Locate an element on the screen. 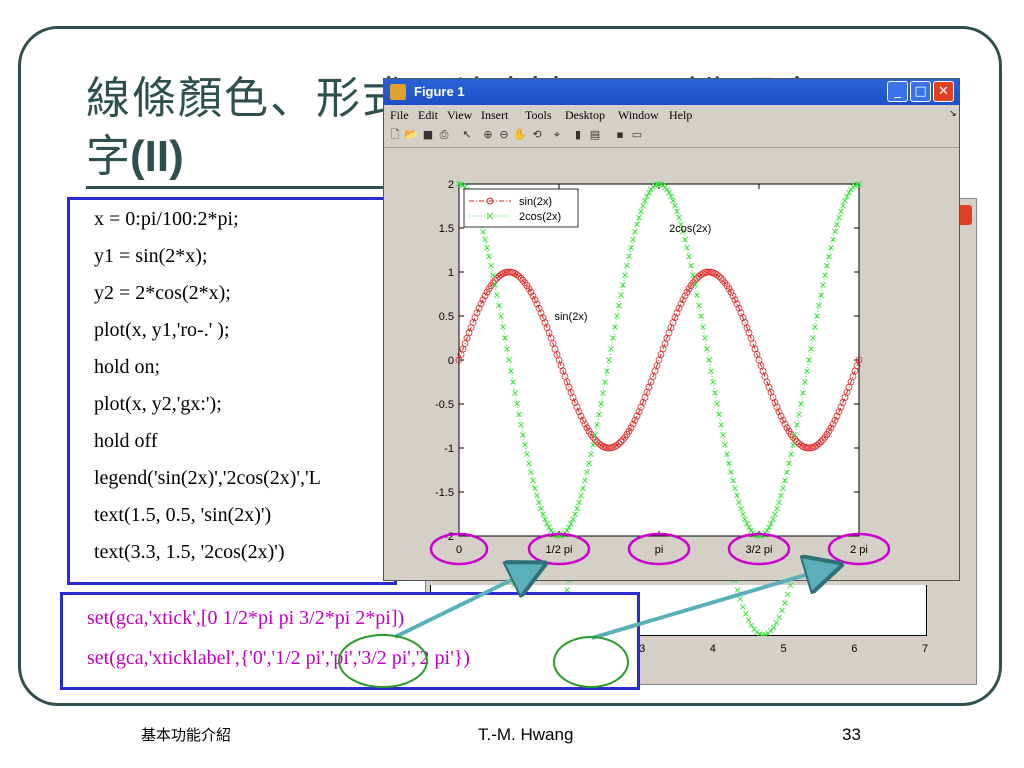  x-tick-label: 2 pi is located at coordinates (859, 550).